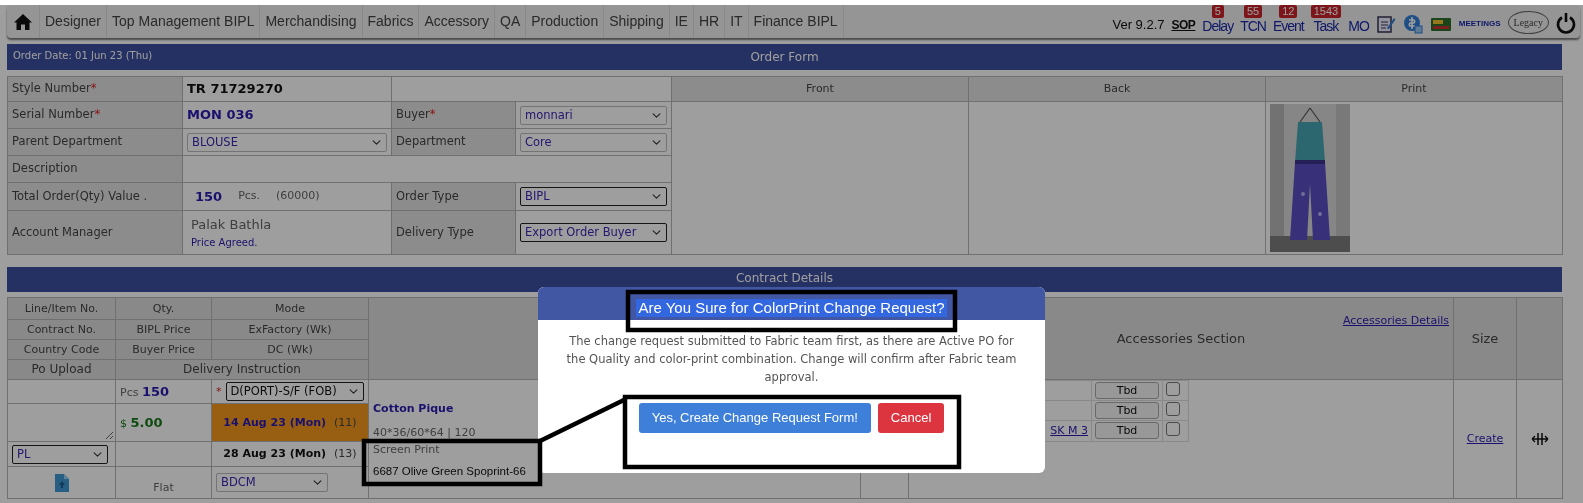 This screenshot has width=1583, height=503. What do you see at coordinates (784, 57) in the screenshot?
I see `section-title: Order Form` at bounding box center [784, 57].